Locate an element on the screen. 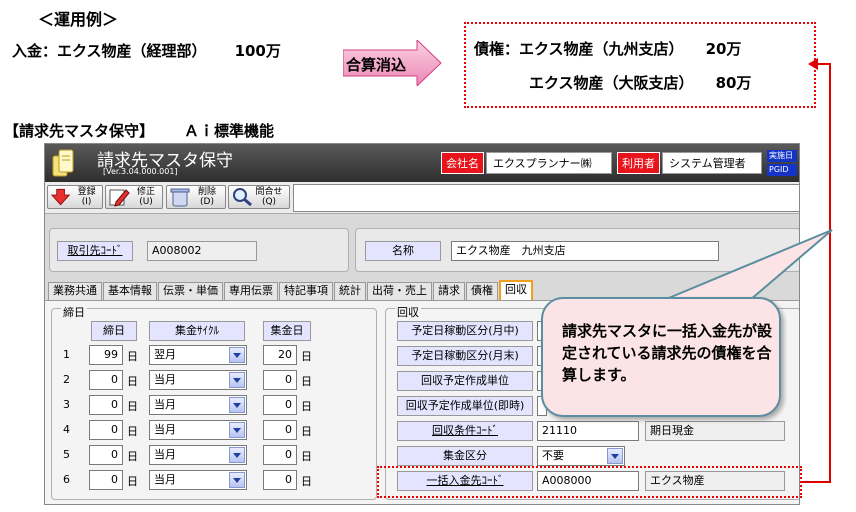 The width and height of the screenshot is (856, 512). delete-key: (D) is located at coordinates (207, 202).